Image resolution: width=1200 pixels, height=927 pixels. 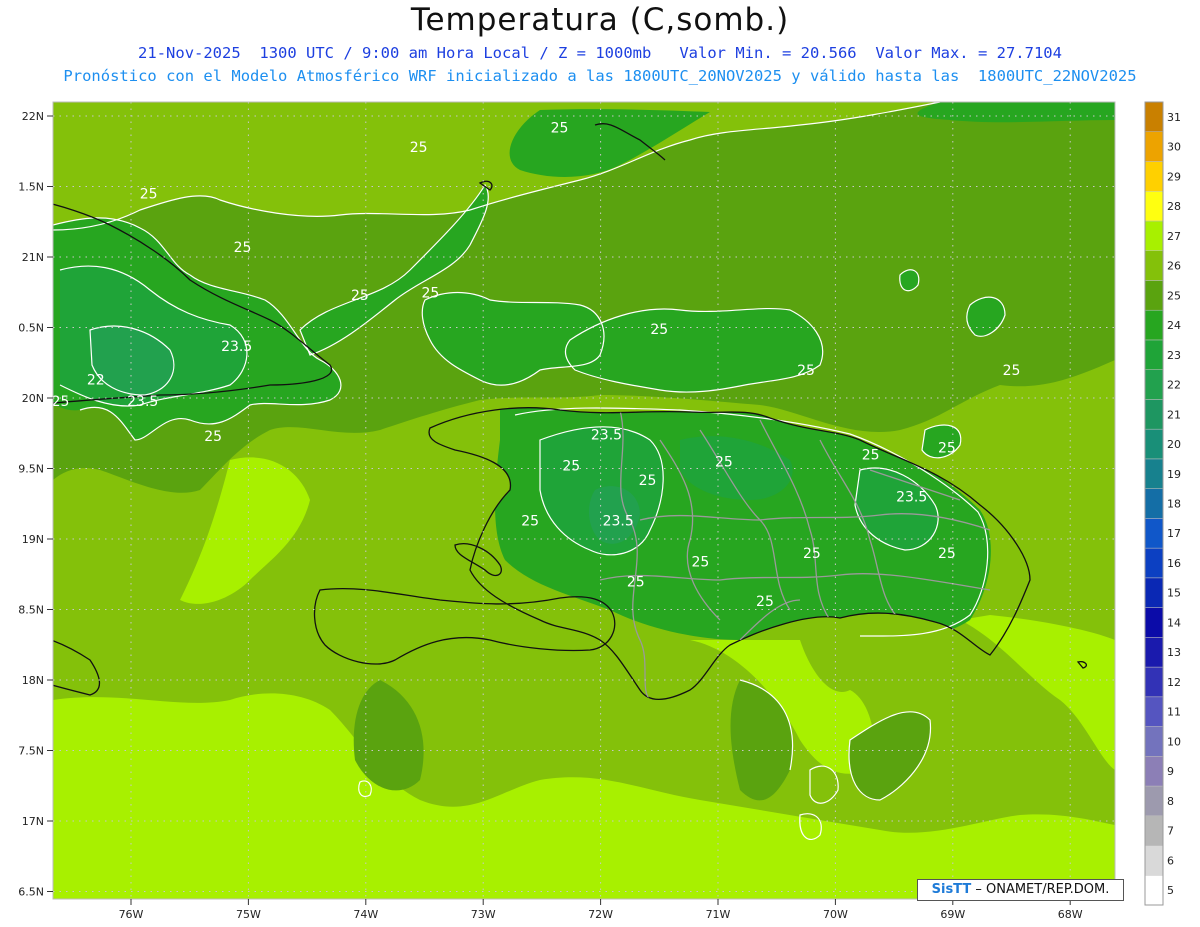 What do you see at coordinates (33, 821) in the screenshot?
I see `lat-tick-label: 17N` at bounding box center [33, 821].